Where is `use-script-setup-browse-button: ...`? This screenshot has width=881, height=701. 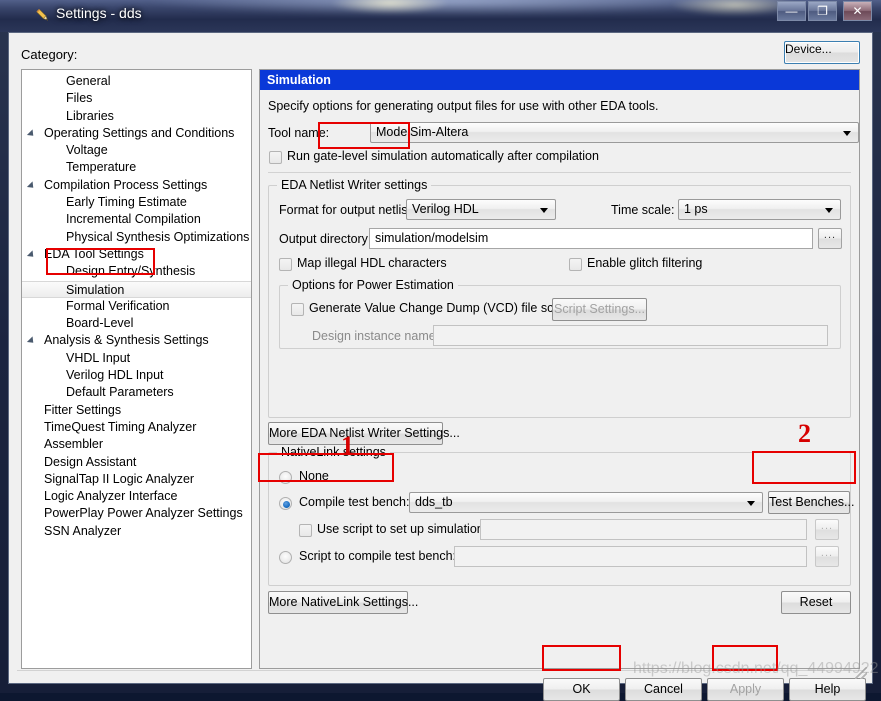 use-script-setup-browse-button: ... is located at coordinates (827, 529).